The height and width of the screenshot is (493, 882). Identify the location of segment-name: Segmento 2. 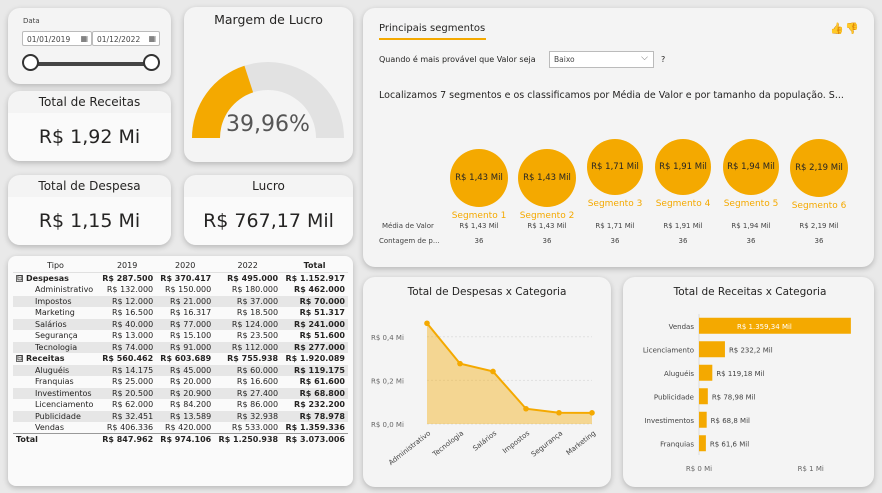
(547, 216).